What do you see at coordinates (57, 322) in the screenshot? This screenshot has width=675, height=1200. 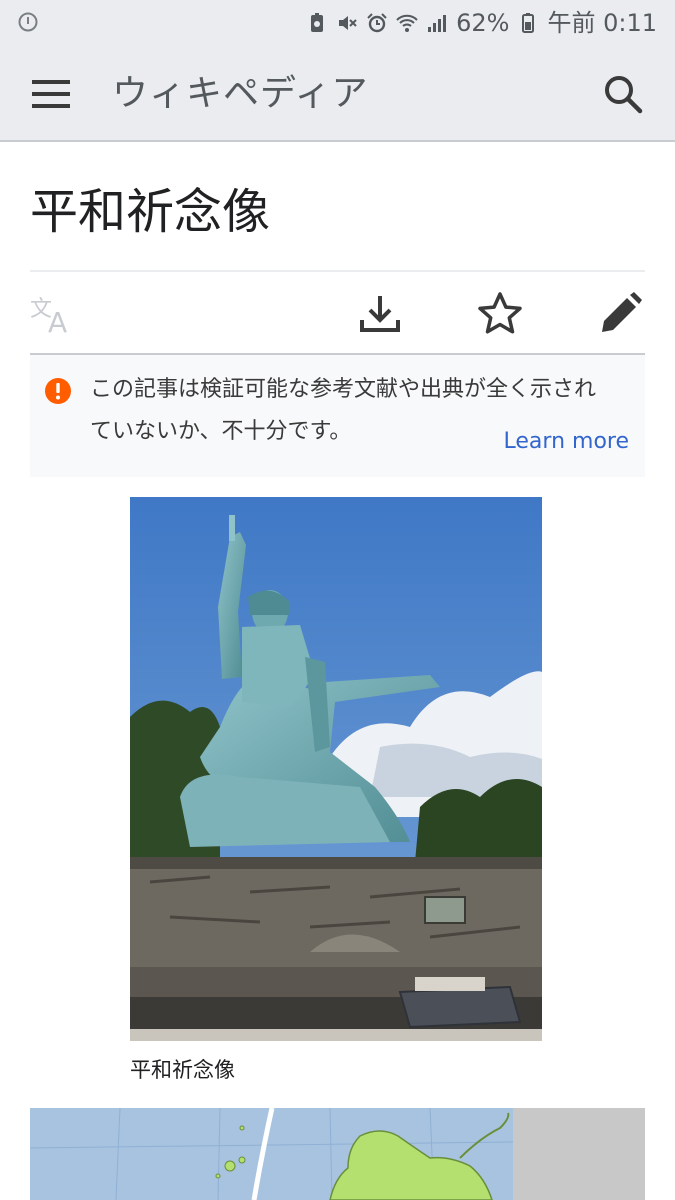 I see `svg-text: A` at bounding box center [57, 322].